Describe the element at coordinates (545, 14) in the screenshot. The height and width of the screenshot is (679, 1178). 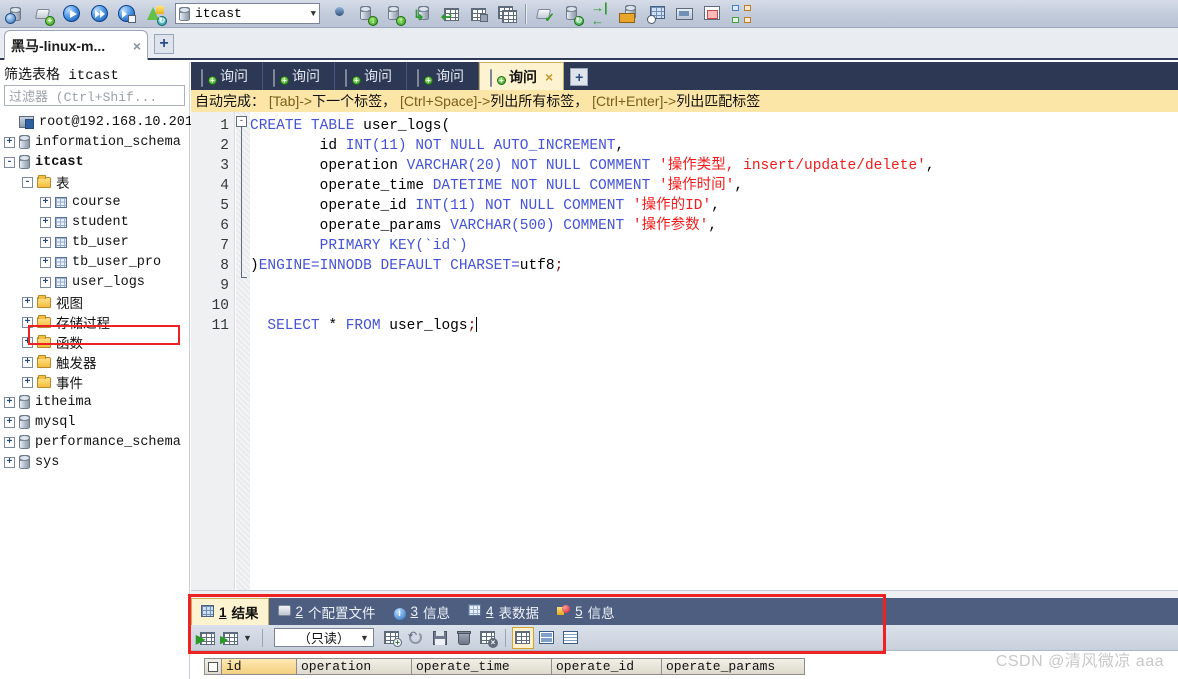
I see `query-run-icon: ✓` at that location.